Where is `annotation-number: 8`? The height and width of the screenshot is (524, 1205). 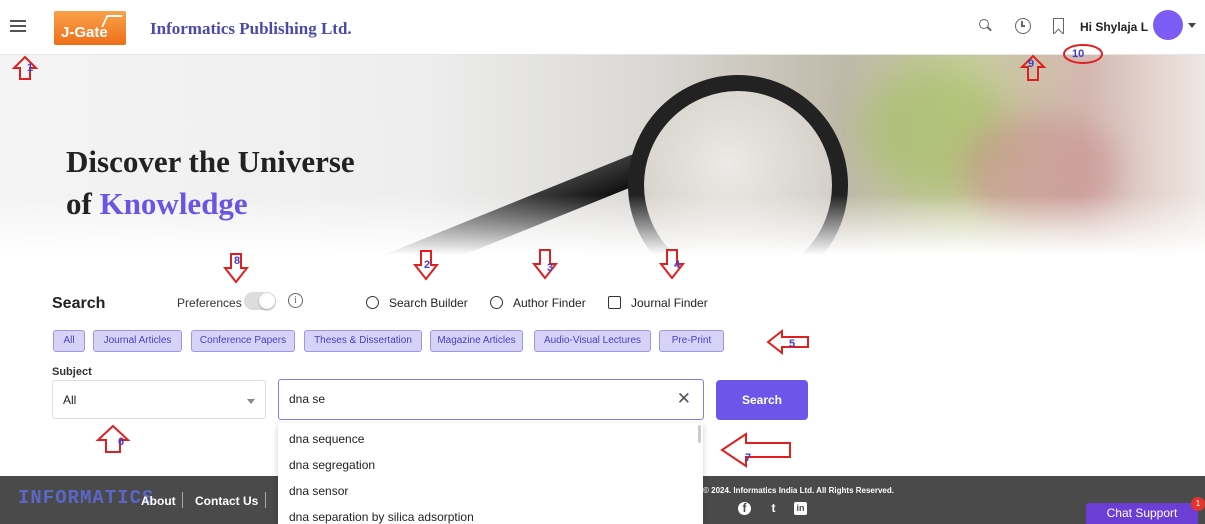 annotation-number: 8 is located at coordinates (237, 261).